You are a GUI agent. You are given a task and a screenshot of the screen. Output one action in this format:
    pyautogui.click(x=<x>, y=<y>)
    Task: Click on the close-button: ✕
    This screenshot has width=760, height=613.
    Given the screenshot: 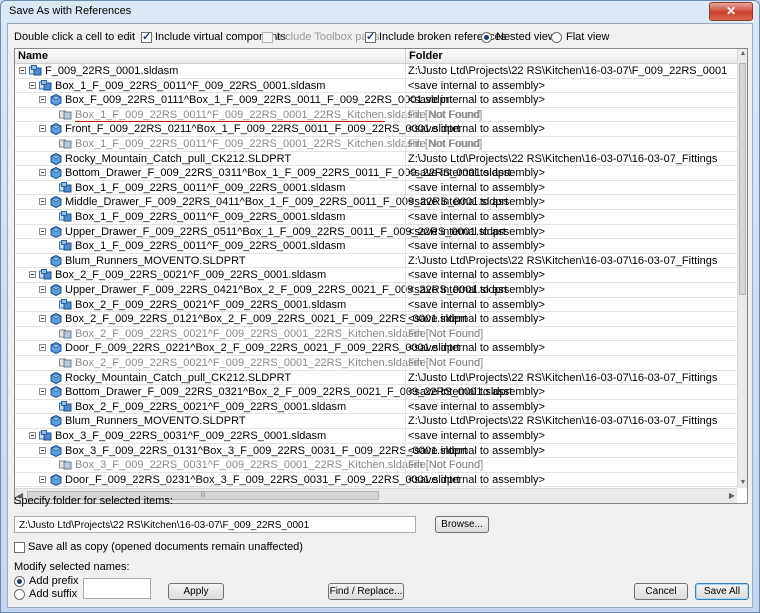 What is the action you would take?
    pyautogui.click(x=731, y=11)
    